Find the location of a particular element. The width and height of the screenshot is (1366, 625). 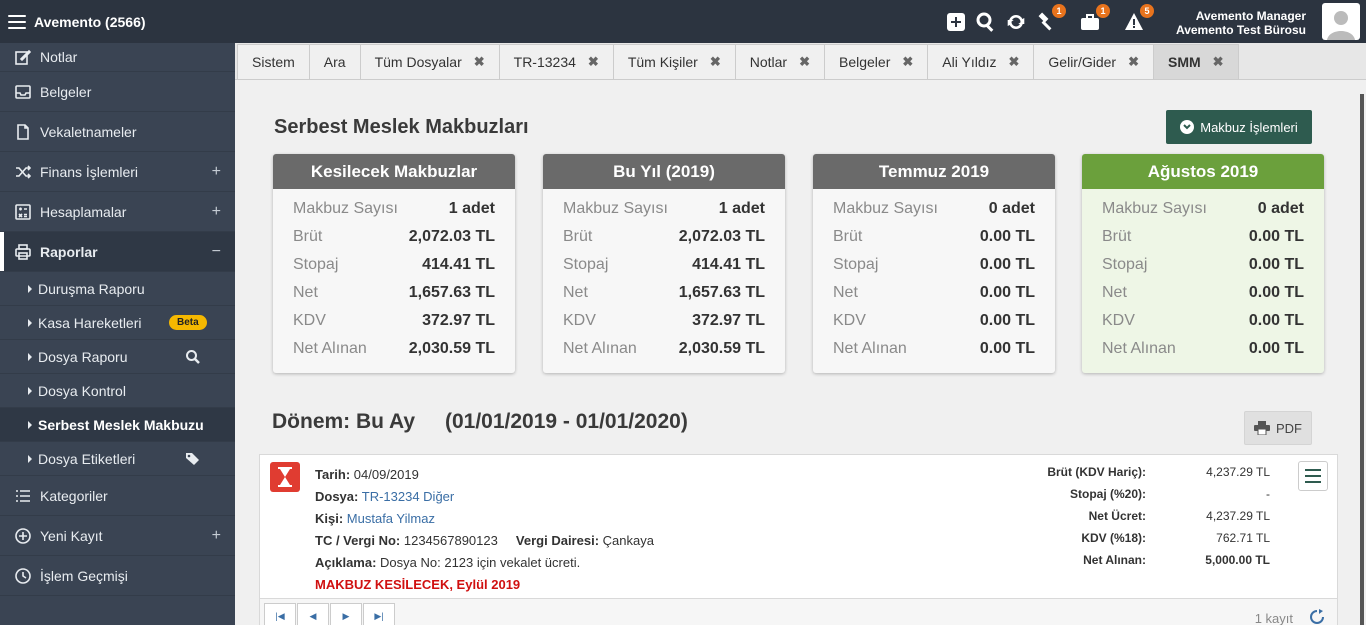

sidebar-item-belgeler: Belgeler is located at coordinates (117, 92).